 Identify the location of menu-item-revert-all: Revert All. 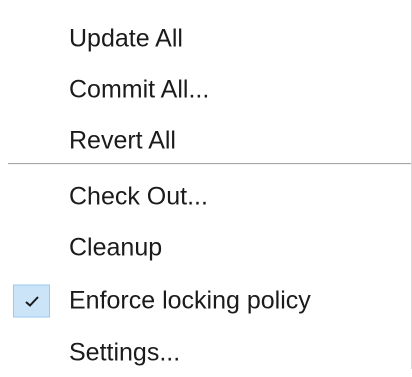
(206, 141).